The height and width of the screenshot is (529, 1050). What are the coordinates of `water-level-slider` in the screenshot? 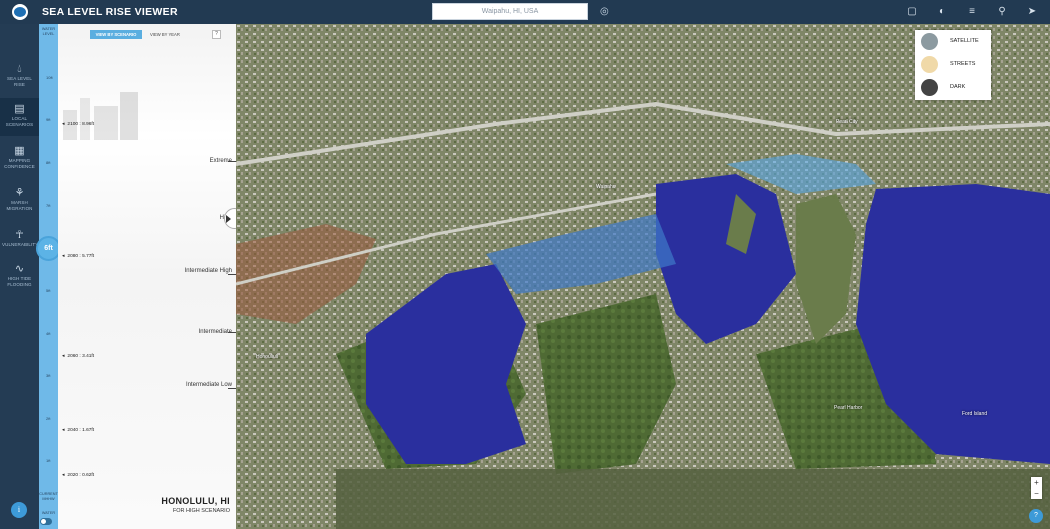 It's located at (48, 276).